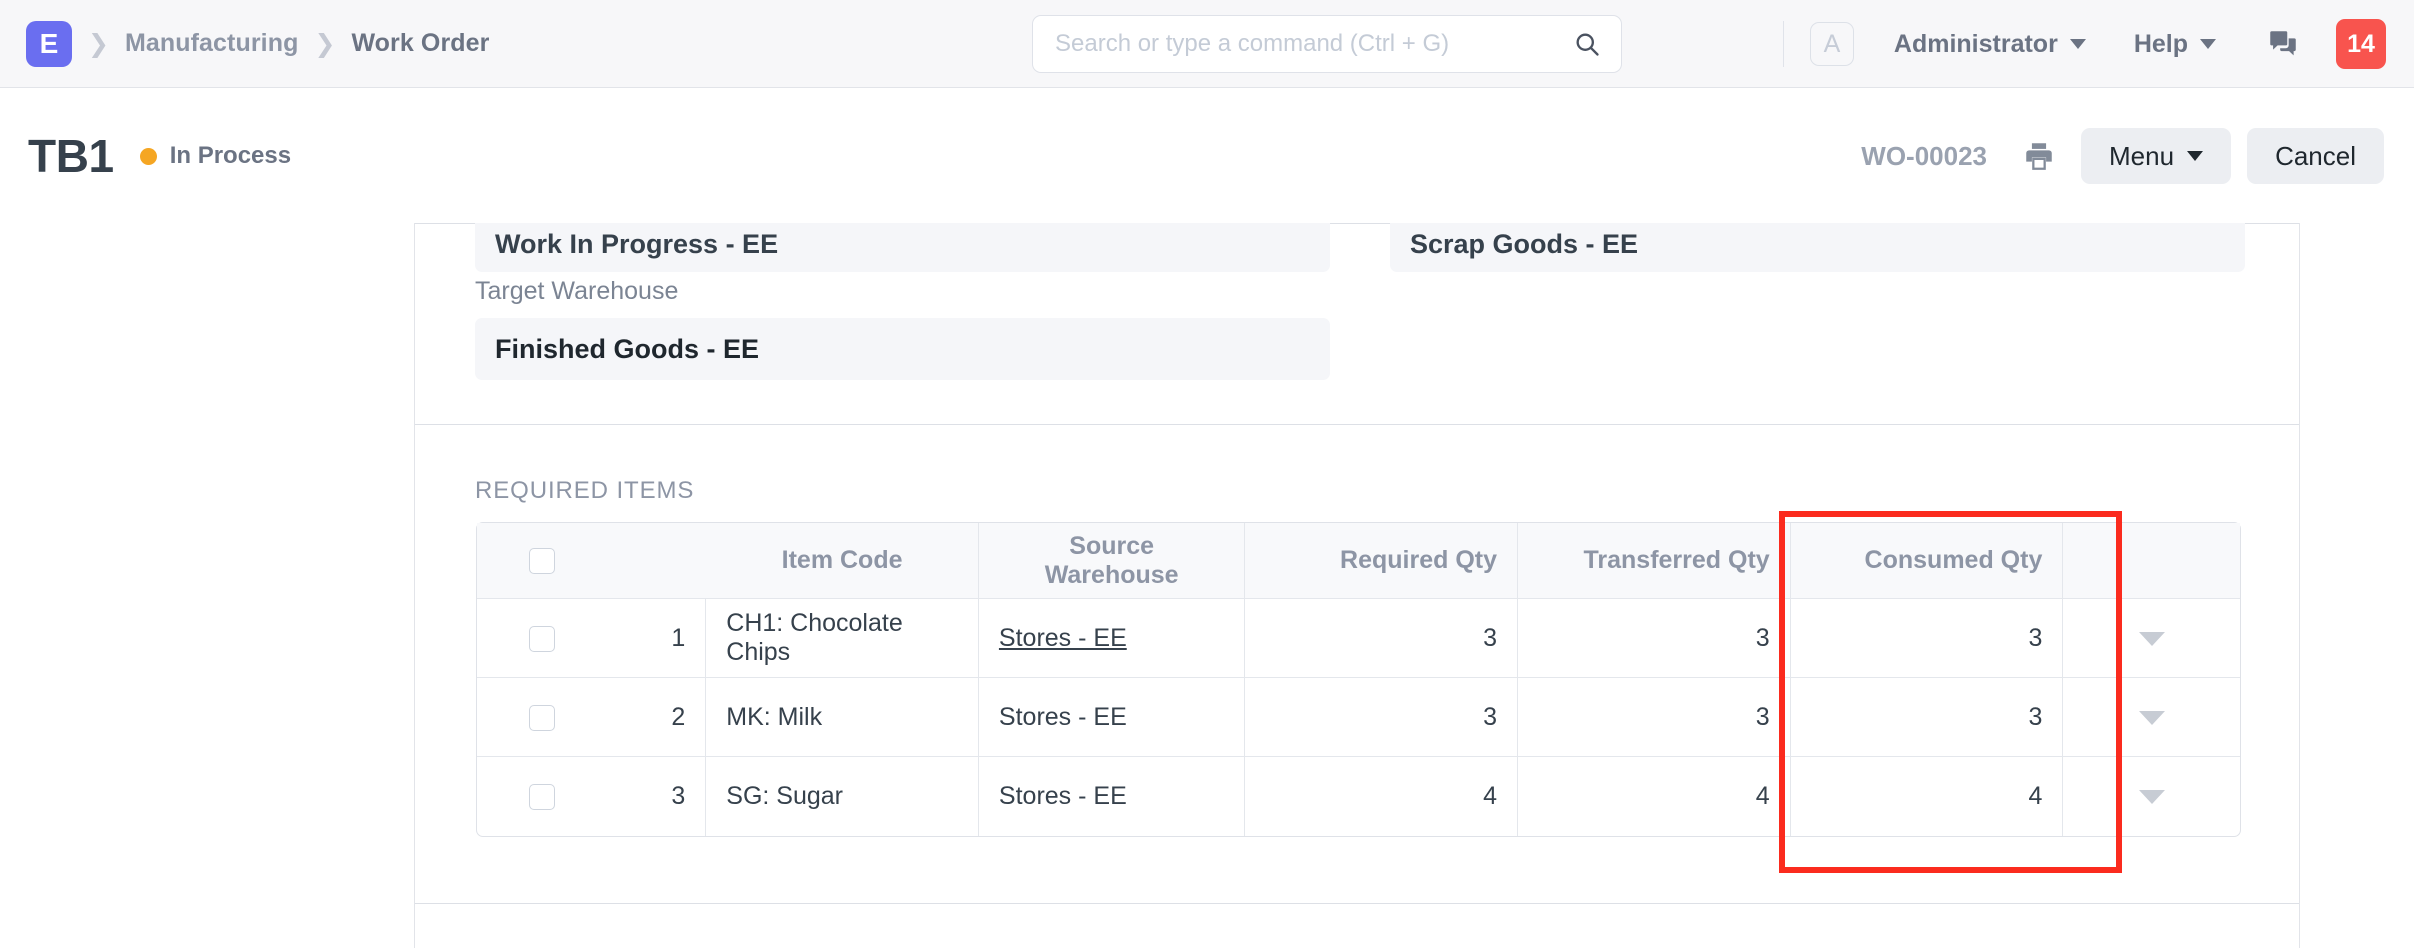 Image resolution: width=2414 pixels, height=948 pixels. I want to click on source-warehouse-link: Stores - EE, so click(1063, 638).